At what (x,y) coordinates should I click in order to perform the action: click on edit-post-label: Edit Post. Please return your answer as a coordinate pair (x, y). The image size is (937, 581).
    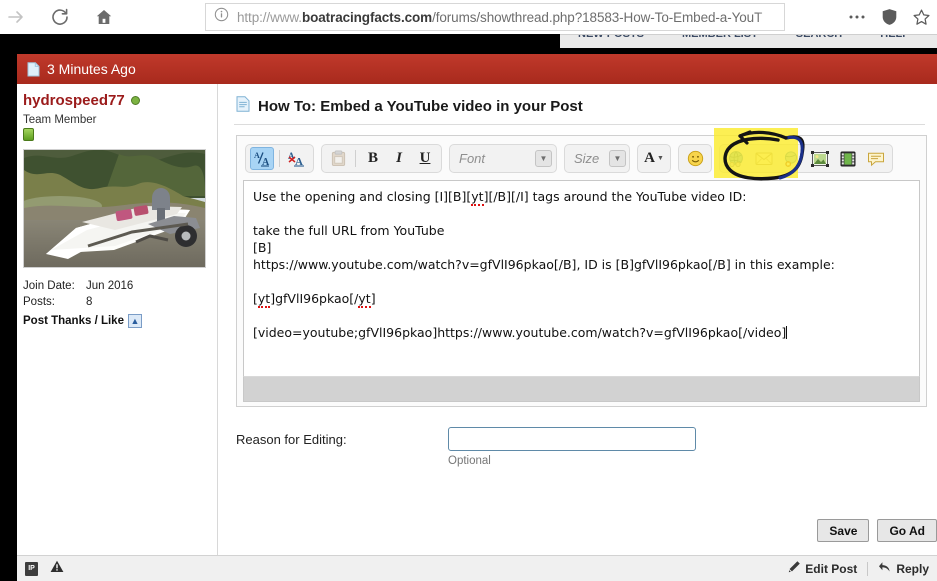
    Looking at the image, I should click on (831, 568).